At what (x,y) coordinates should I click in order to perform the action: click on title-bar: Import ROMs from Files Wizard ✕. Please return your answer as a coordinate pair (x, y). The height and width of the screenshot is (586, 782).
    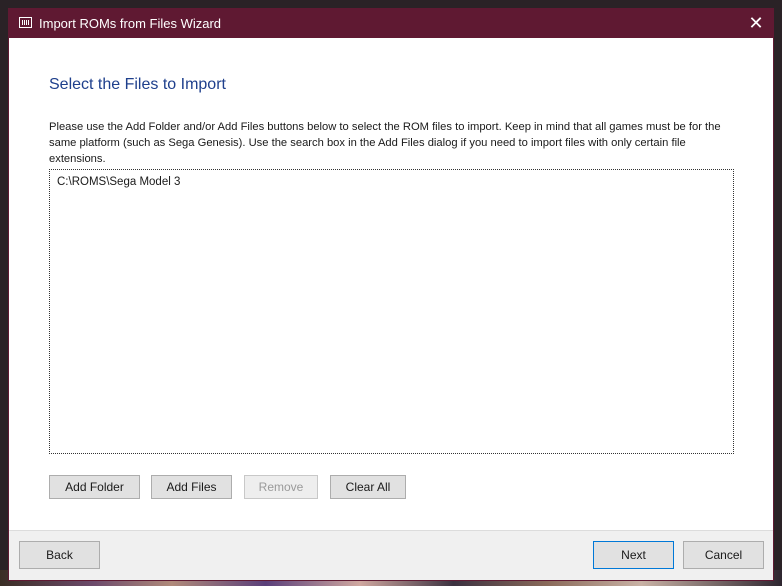
    Looking at the image, I should click on (391, 23).